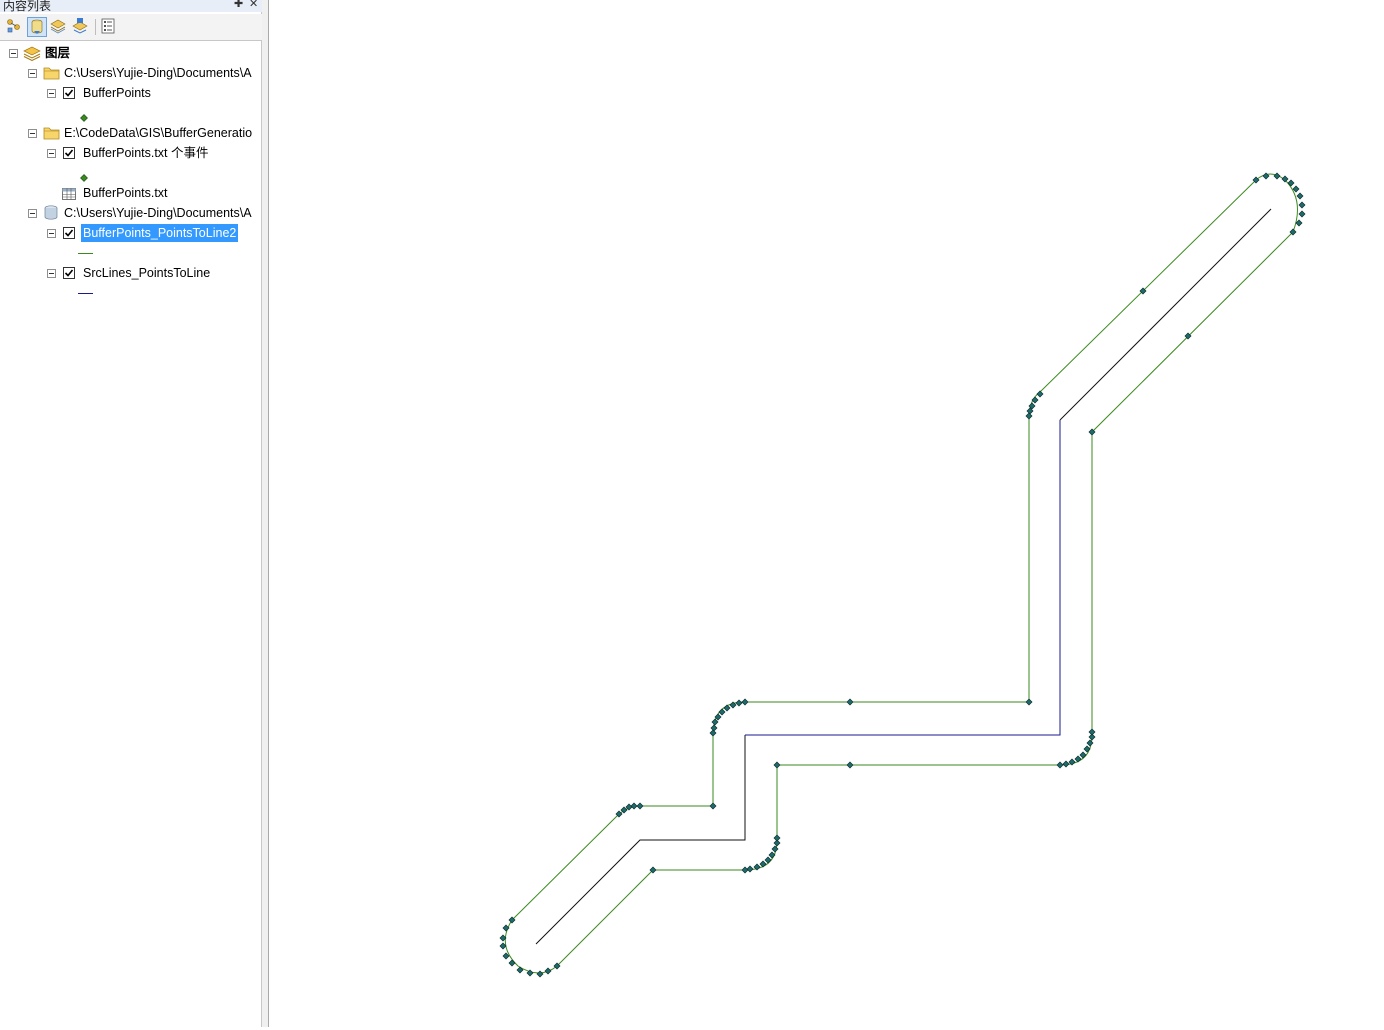  What do you see at coordinates (146, 153) in the screenshot?
I see `layer-label: BufferPoints.txt 个事件` at bounding box center [146, 153].